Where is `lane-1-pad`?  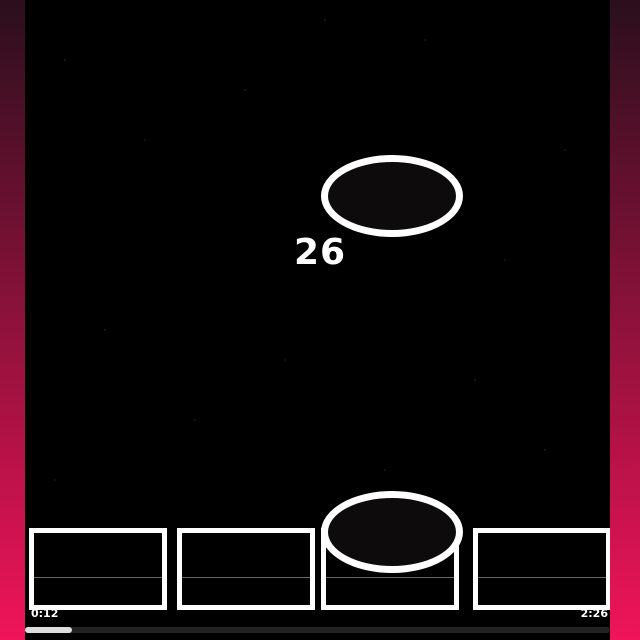
lane-1-pad is located at coordinates (98, 569).